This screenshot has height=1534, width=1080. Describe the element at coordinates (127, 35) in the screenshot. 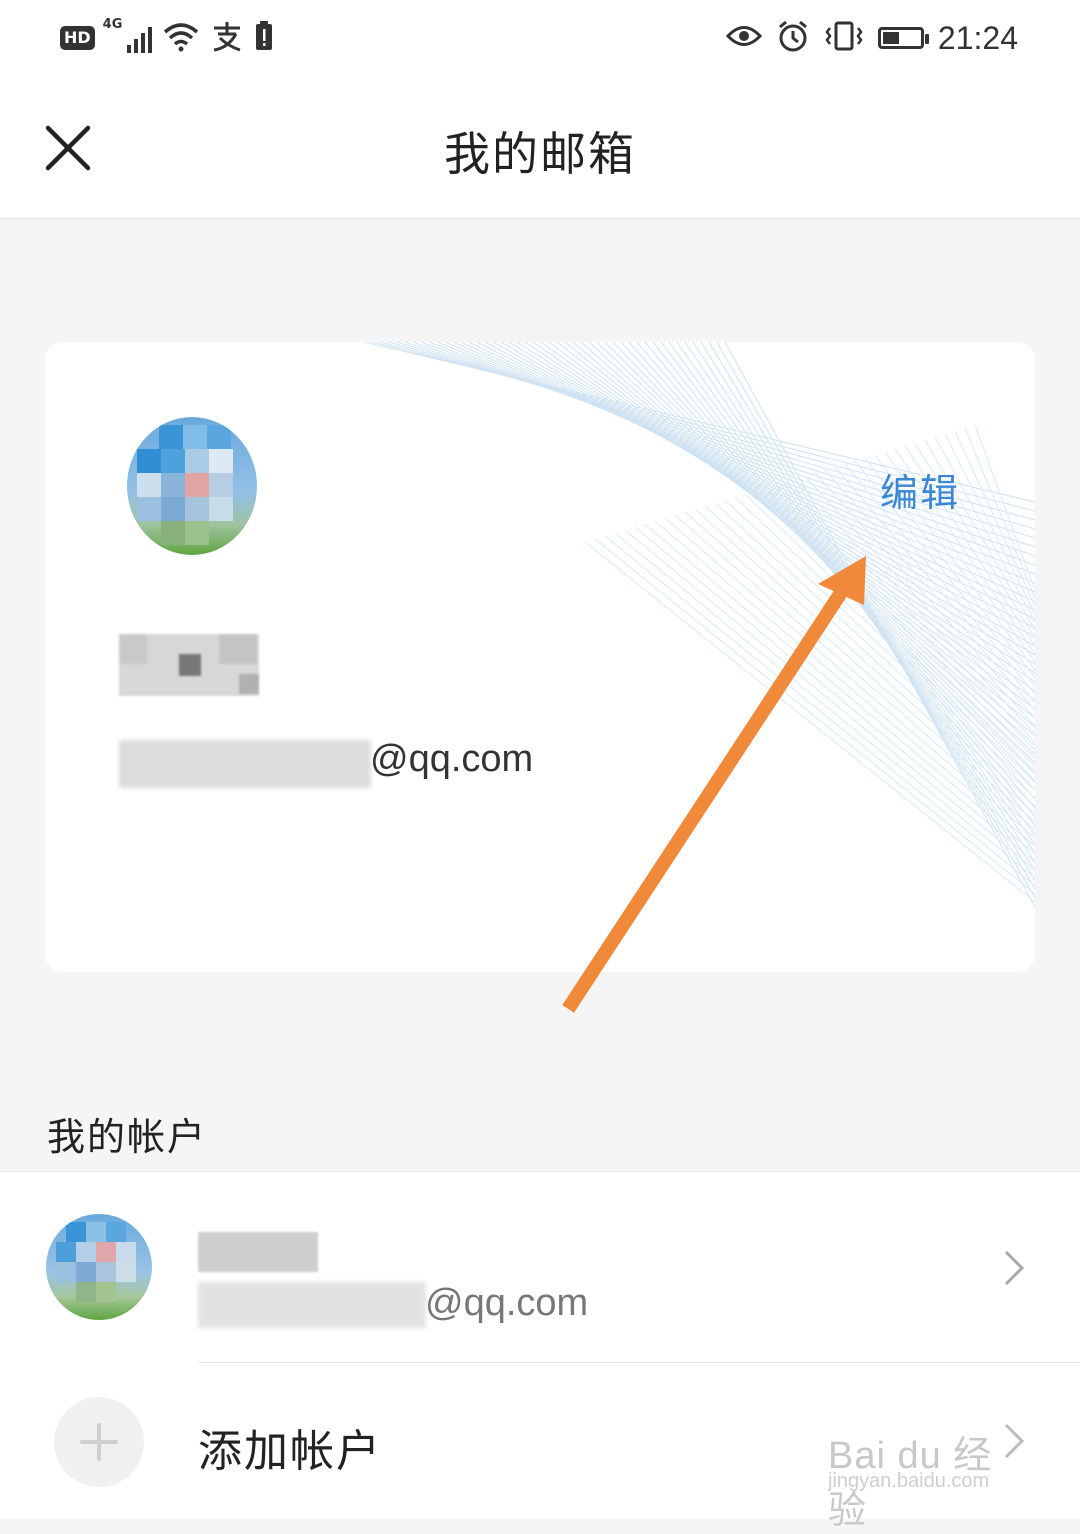

I see `signal-icon: 4G` at that location.